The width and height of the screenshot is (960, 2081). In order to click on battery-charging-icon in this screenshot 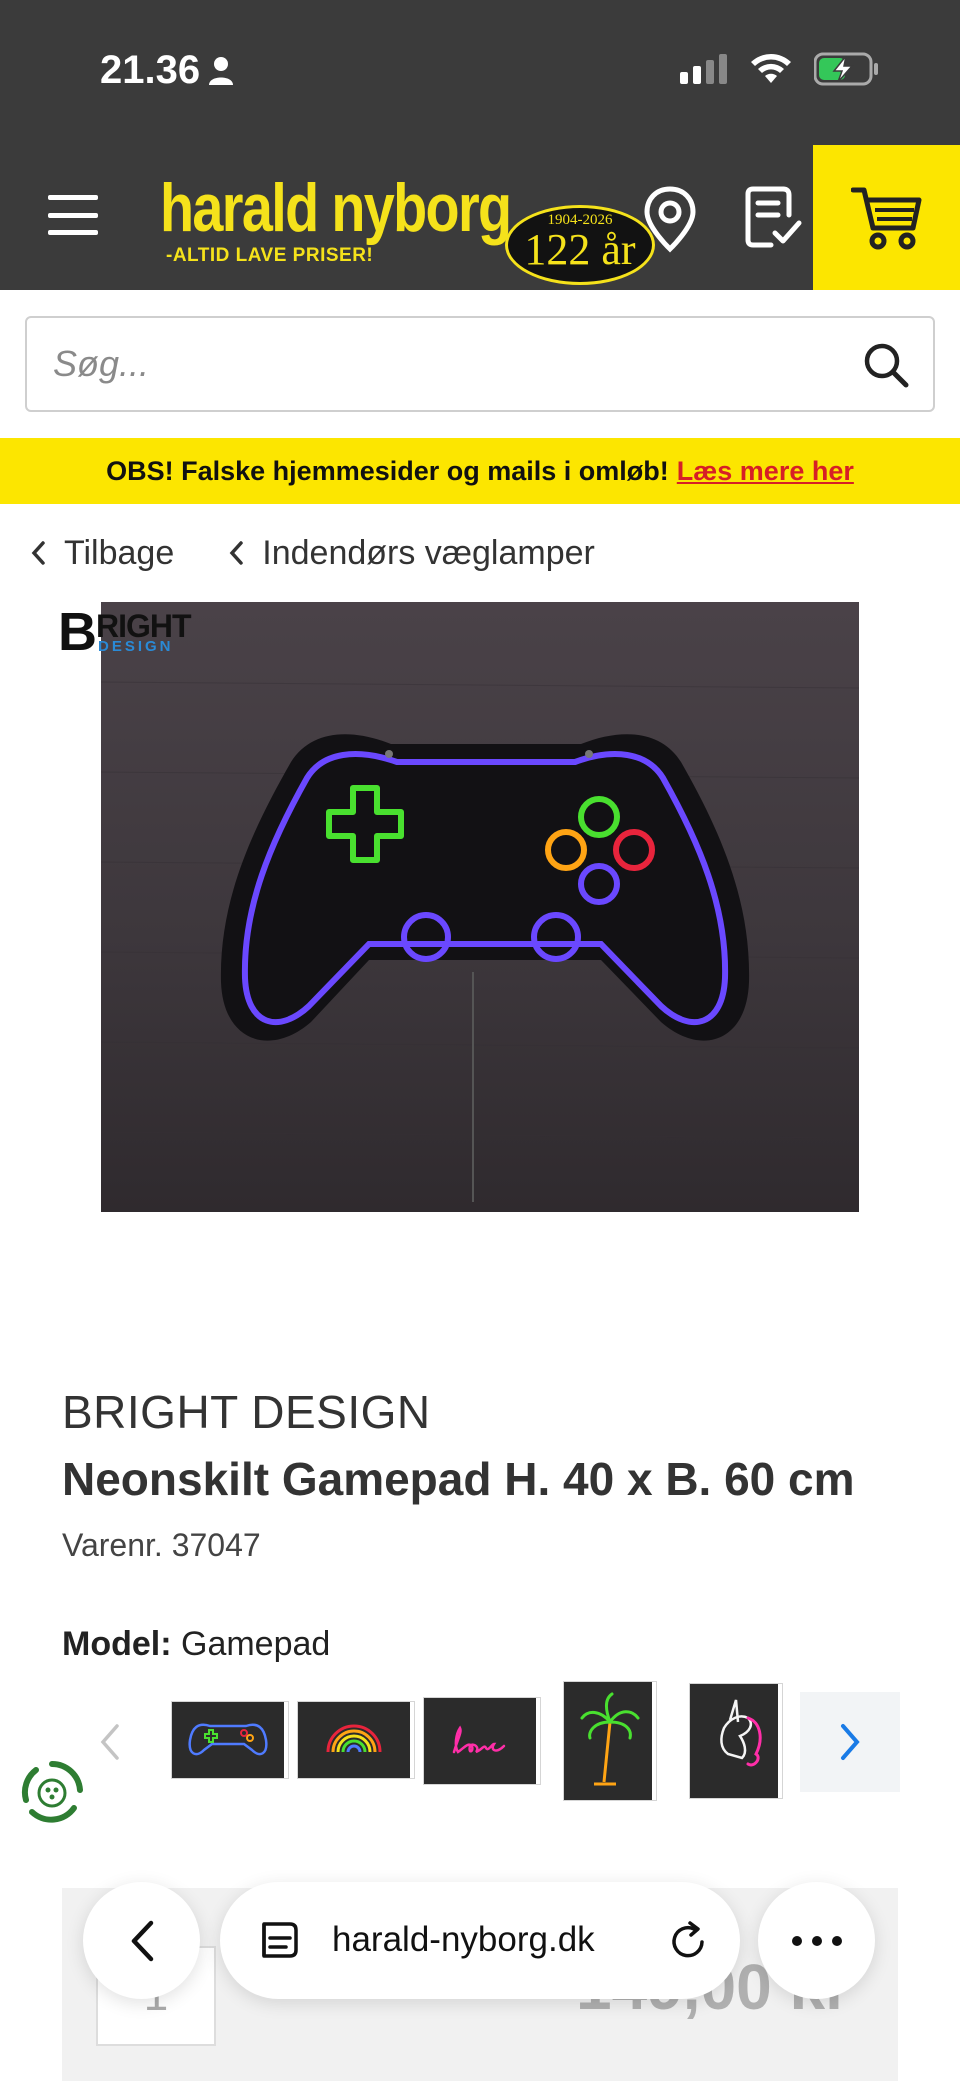, I will do `click(846, 69)`.